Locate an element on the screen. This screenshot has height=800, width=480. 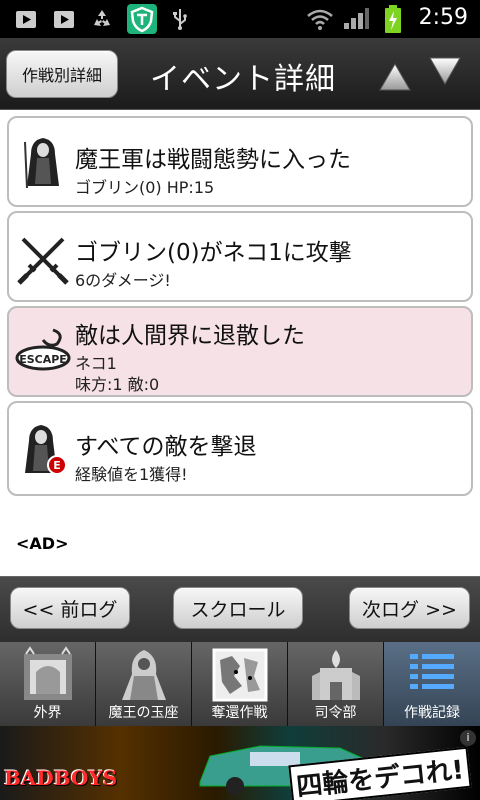
ad-info-icon: i is located at coordinates (468, 738).